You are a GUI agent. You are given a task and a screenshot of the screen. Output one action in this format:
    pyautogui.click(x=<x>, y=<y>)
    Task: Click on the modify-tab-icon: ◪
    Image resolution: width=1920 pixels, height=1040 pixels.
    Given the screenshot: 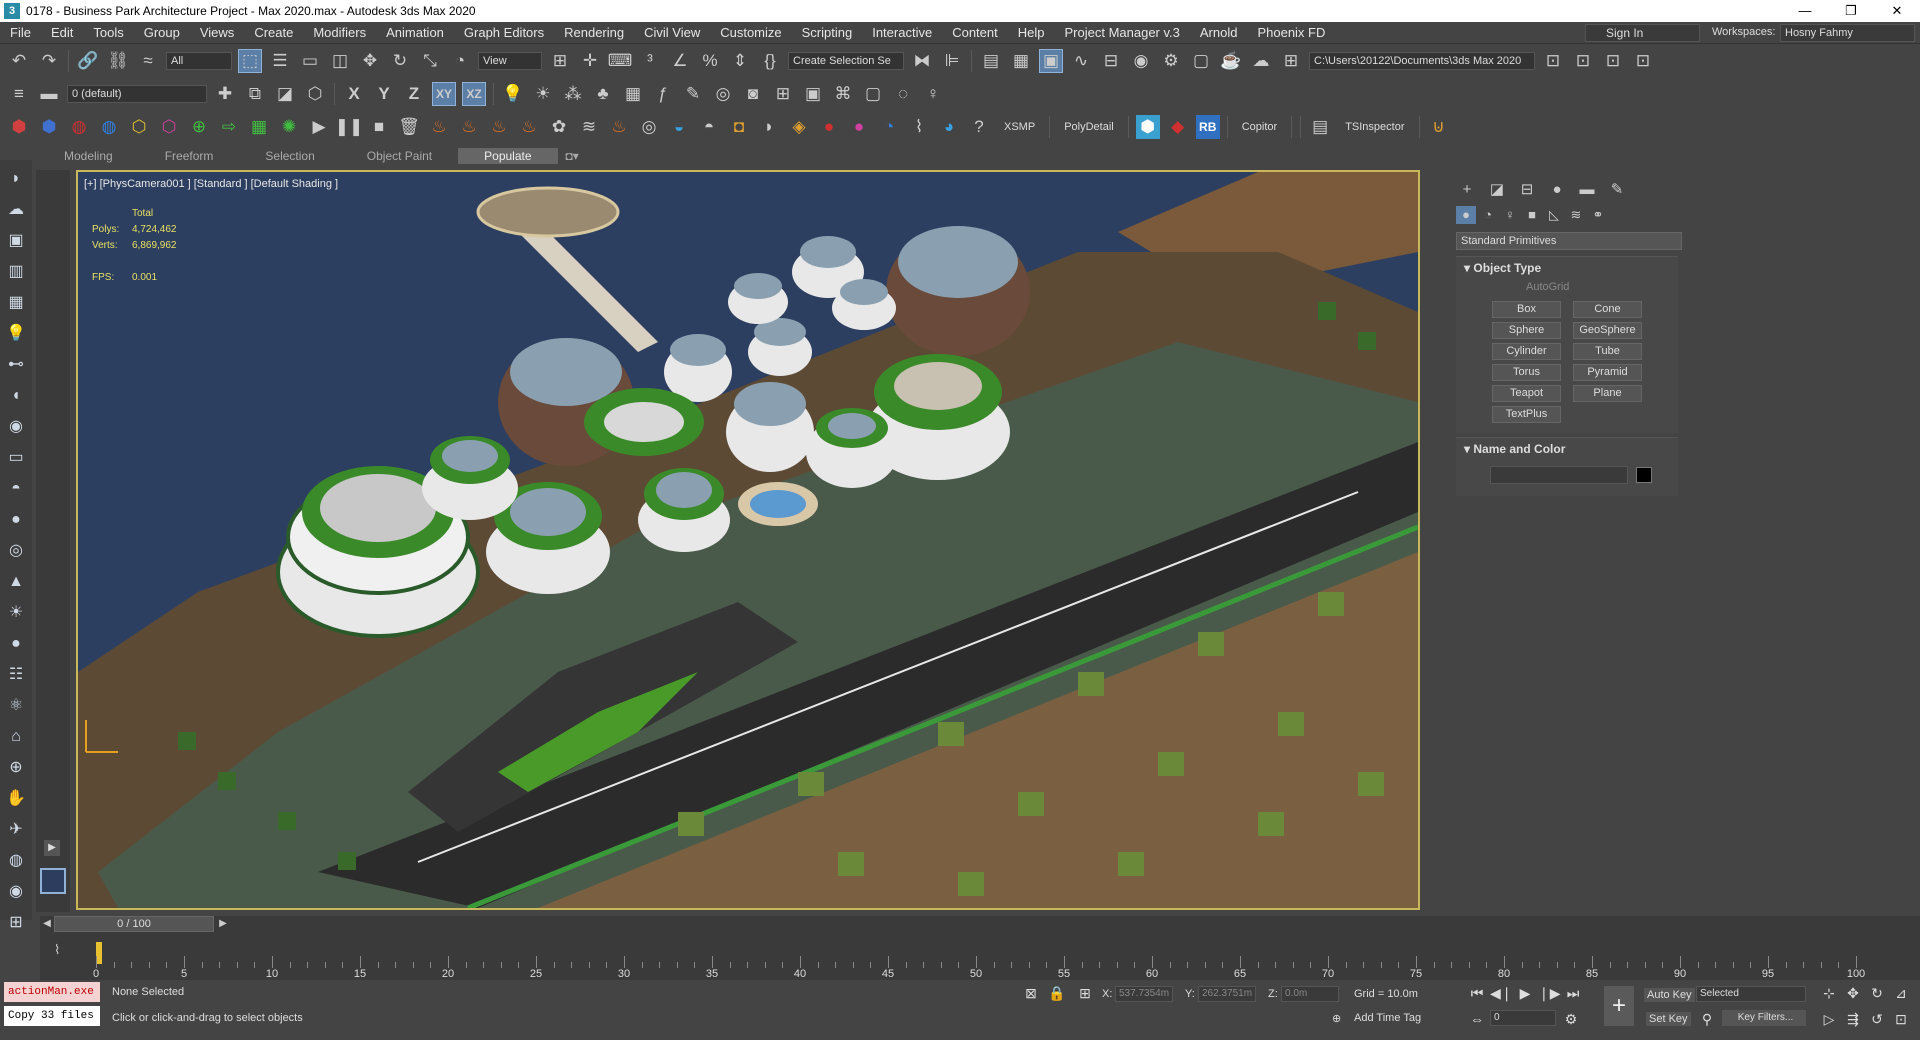 What is the action you would take?
    pyautogui.click(x=1497, y=190)
    